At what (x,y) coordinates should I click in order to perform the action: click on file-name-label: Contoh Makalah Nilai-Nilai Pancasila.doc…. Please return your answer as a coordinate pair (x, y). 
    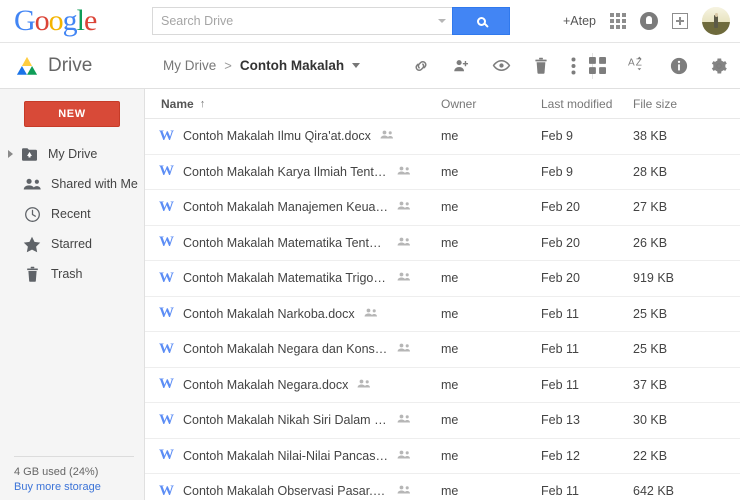
    Looking at the image, I should click on (285, 455).